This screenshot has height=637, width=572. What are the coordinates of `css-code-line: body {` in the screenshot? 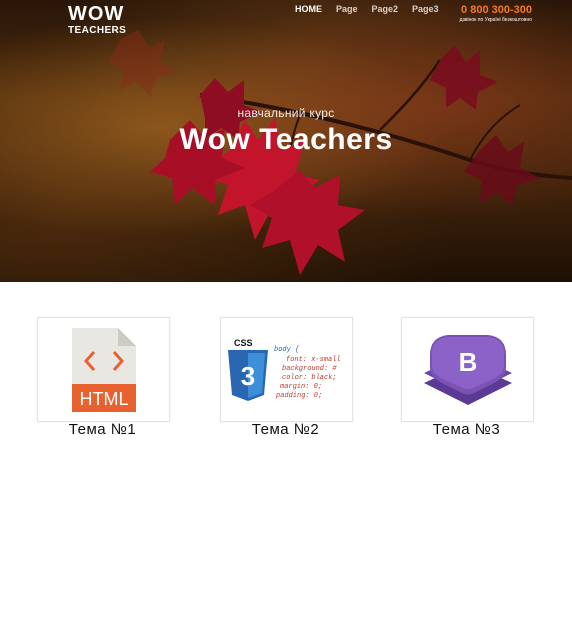 It's located at (287, 350).